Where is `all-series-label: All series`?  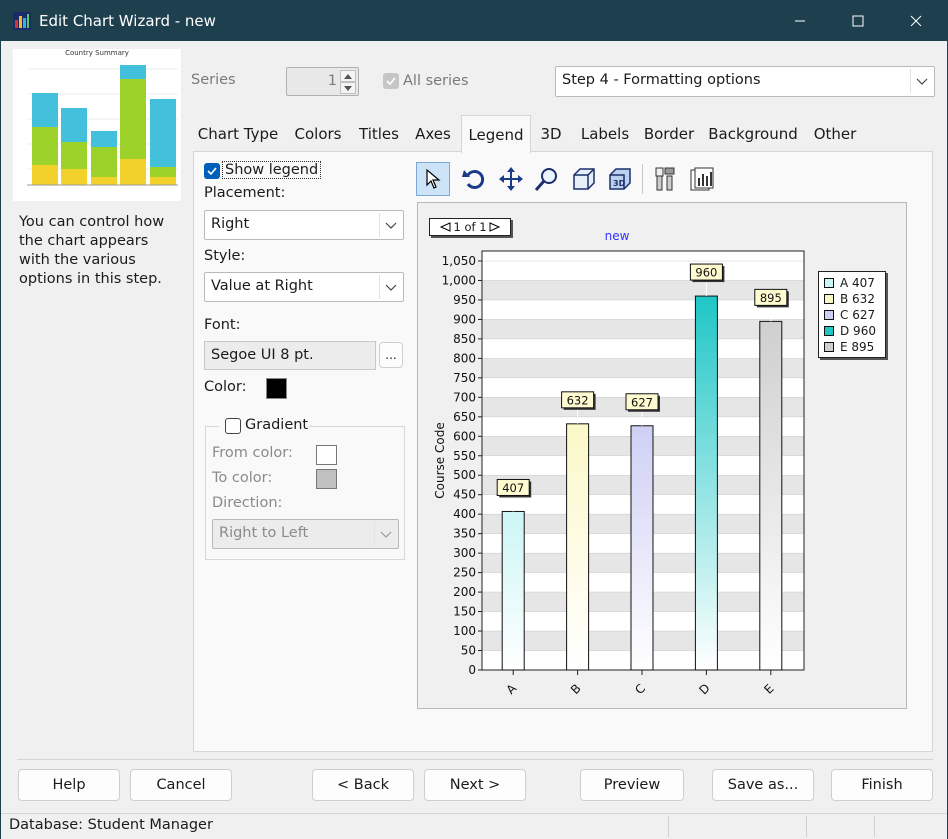 all-series-label: All series is located at coordinates (436, 81).